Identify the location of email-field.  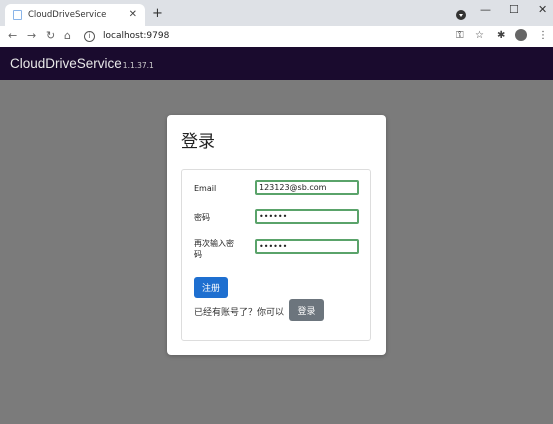
(307, 187).